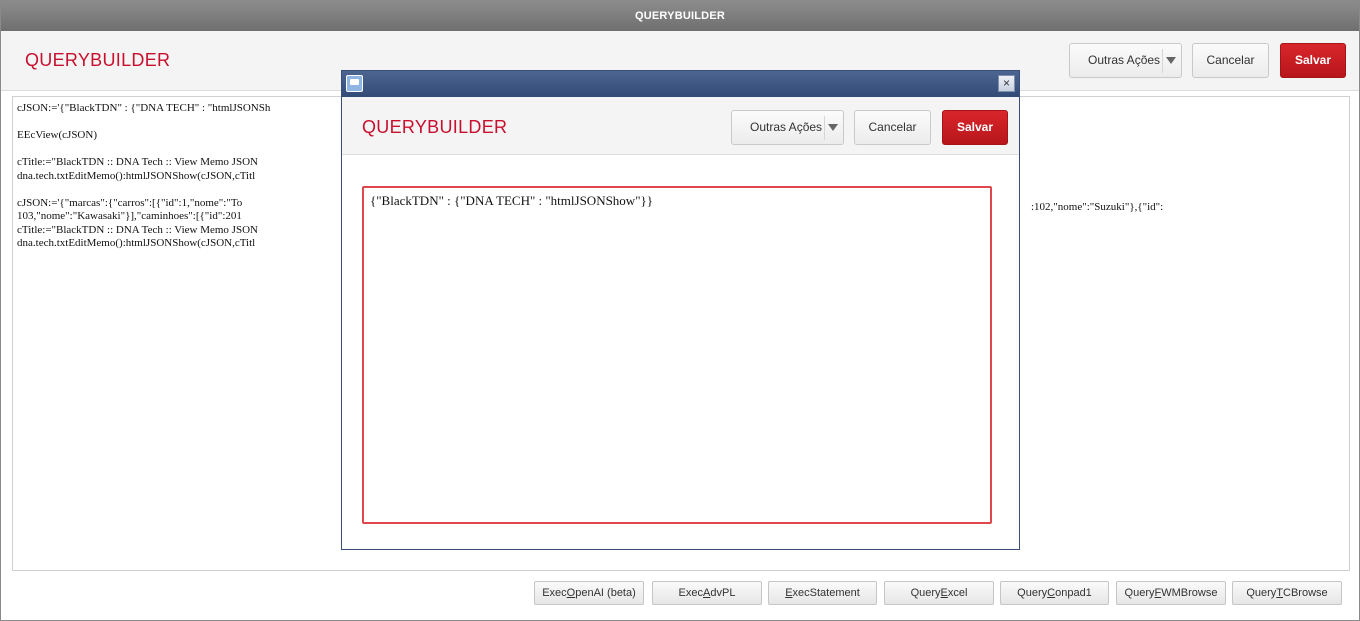 Image resolution: width=1360 pixels, height=621 pixels. I want to click on exec-advpl-button: ExecAdvPL, so click(707, 593).